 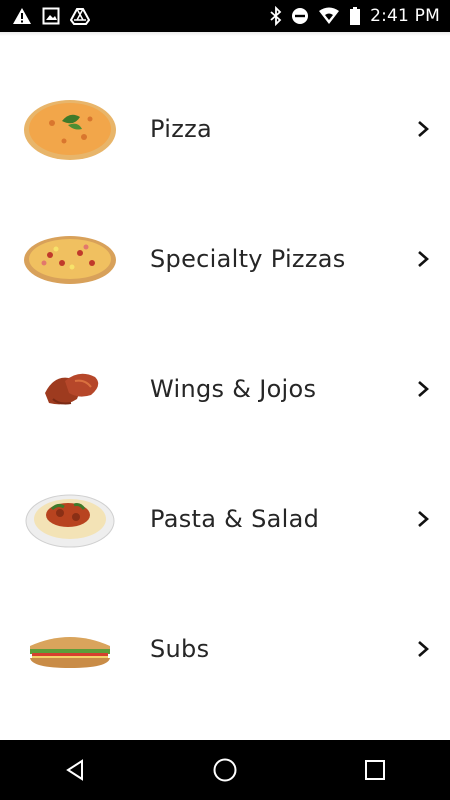 What do you see at coordinates (233, 389) in the screenshot?
I see `menu-item-label: Wings & Jojos` at bounding box center [233, 389].